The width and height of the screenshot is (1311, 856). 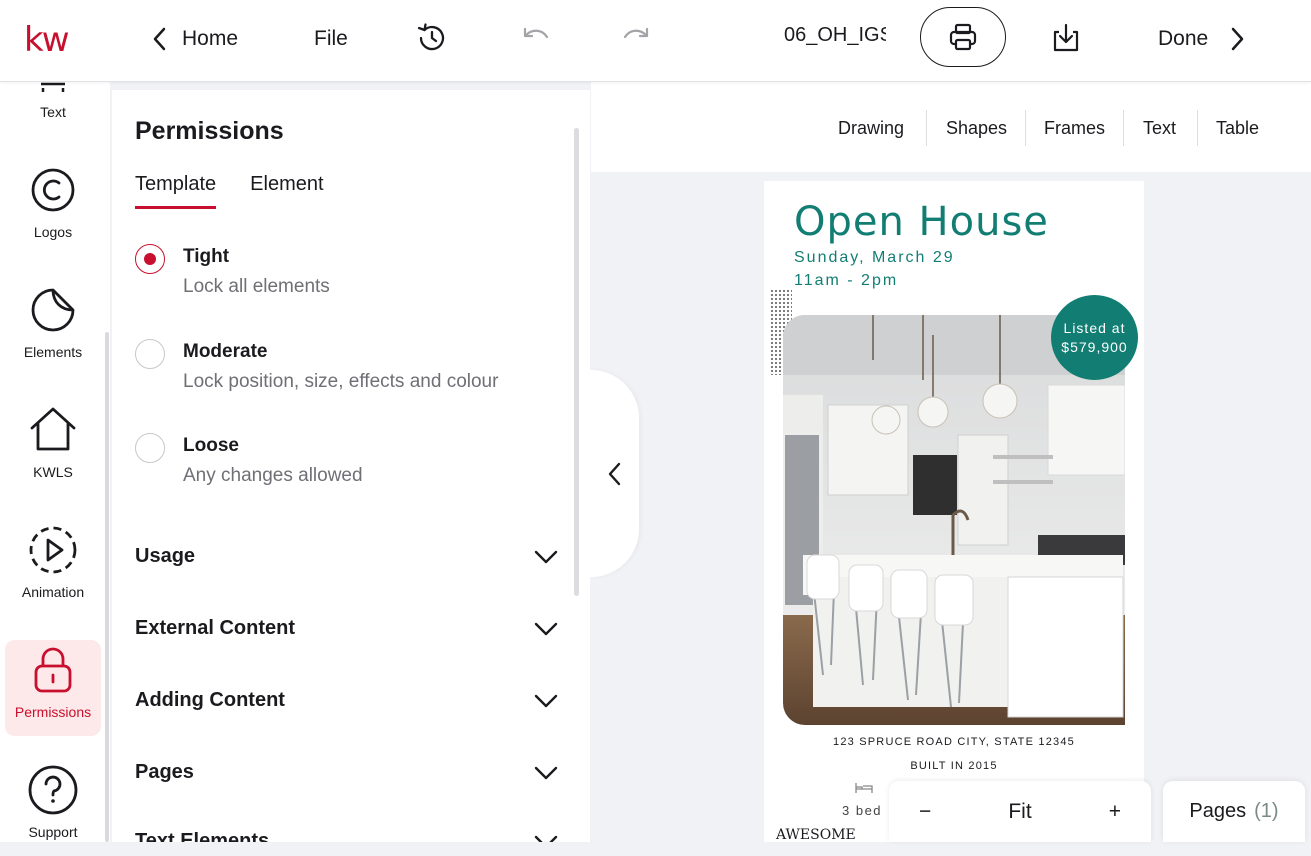 I want to click on history-icon, so click(x=431, y=37).